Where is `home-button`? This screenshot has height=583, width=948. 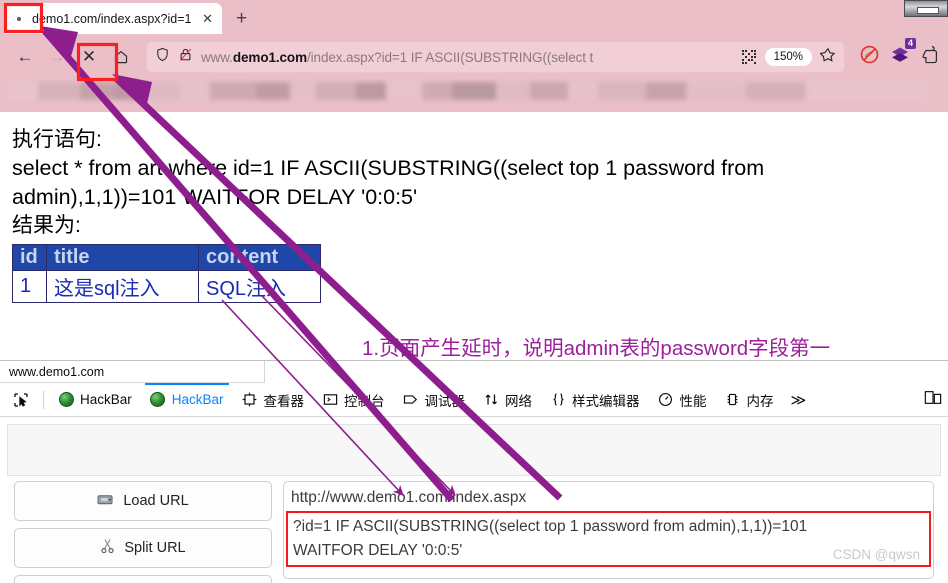 home-button is located at coordinates (121, 57).